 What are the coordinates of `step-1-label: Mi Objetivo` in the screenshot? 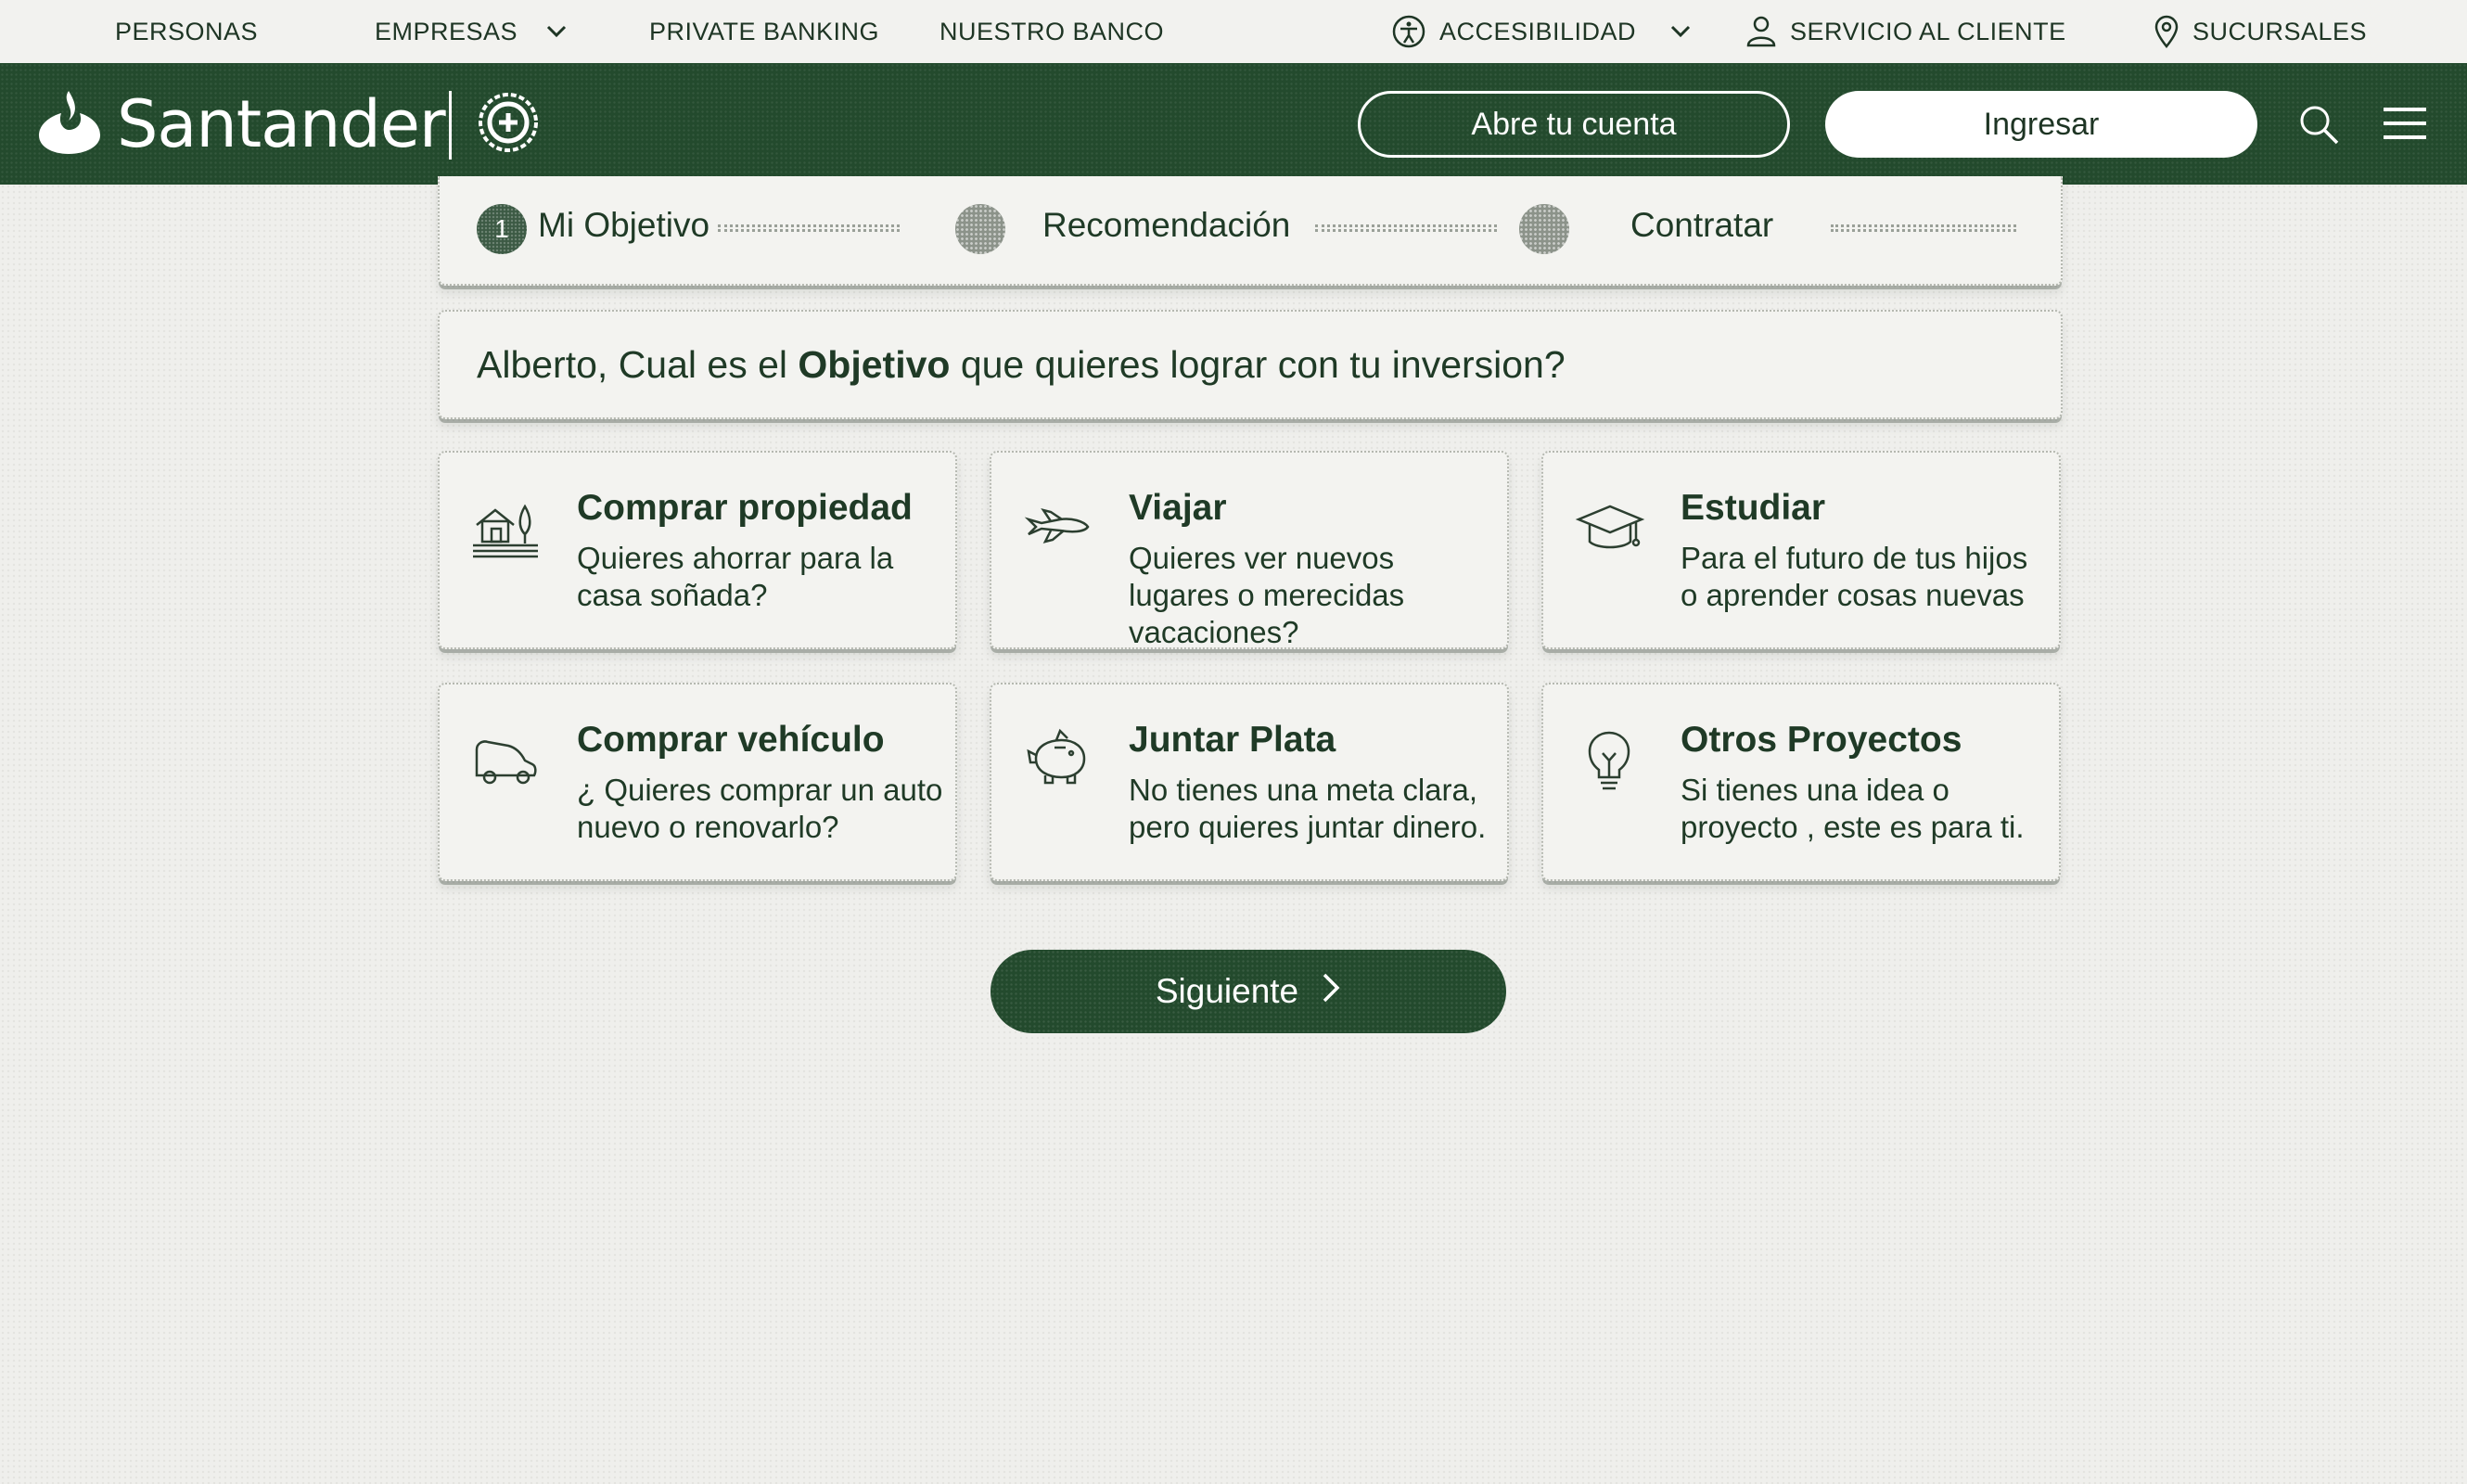 It's located at (624, 225).